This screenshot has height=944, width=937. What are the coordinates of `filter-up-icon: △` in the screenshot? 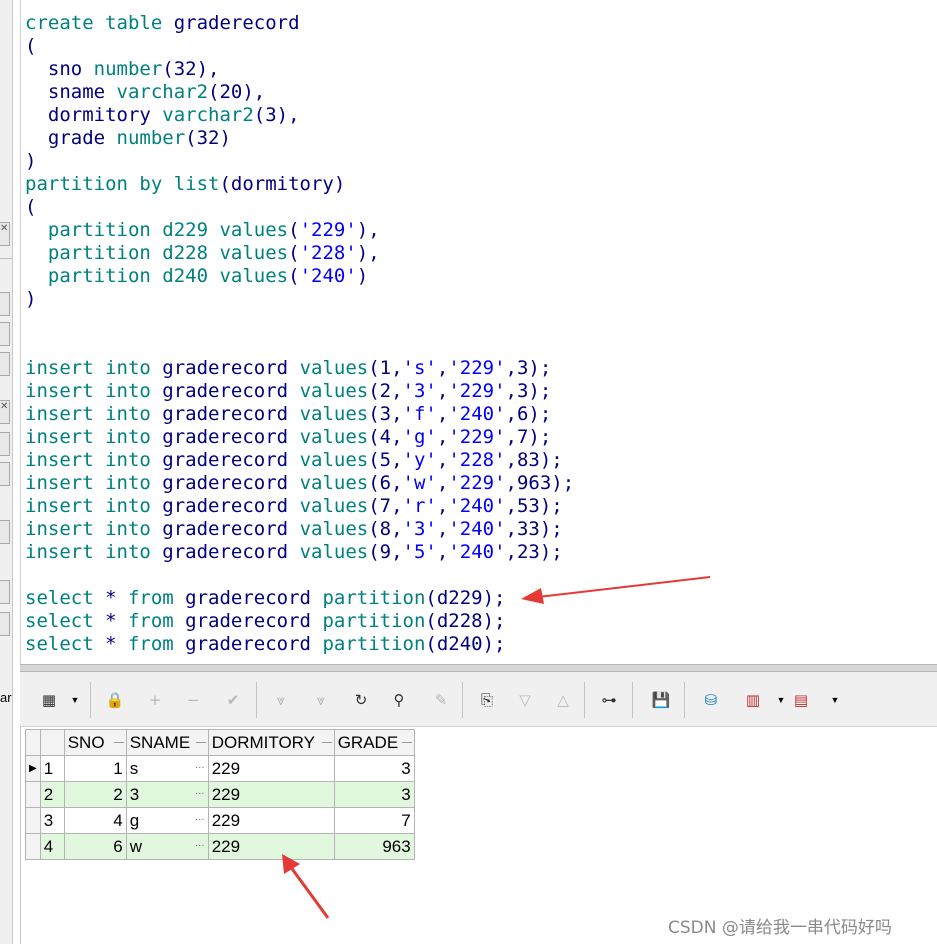 It's located at (563, 700).